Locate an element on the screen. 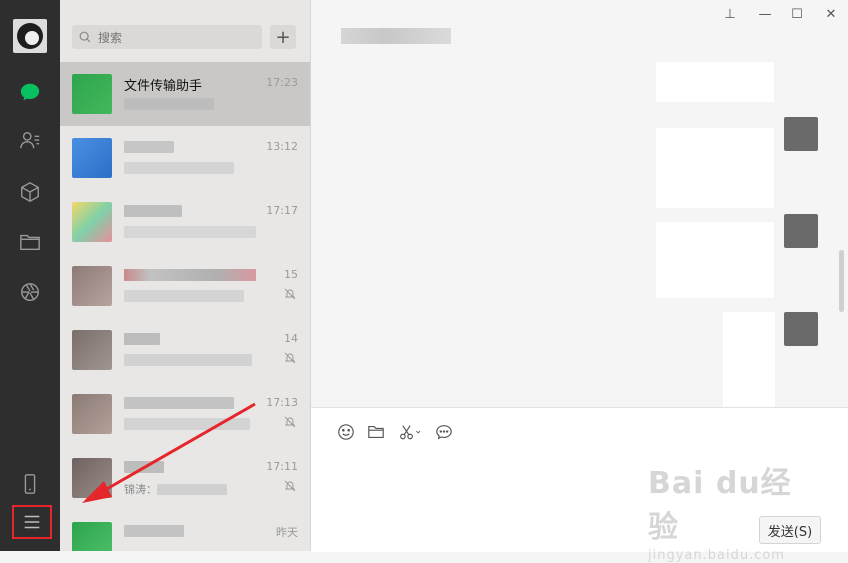 This screenshot has height=563, width=848. emoji-icon is located at coordinates (346, 432).